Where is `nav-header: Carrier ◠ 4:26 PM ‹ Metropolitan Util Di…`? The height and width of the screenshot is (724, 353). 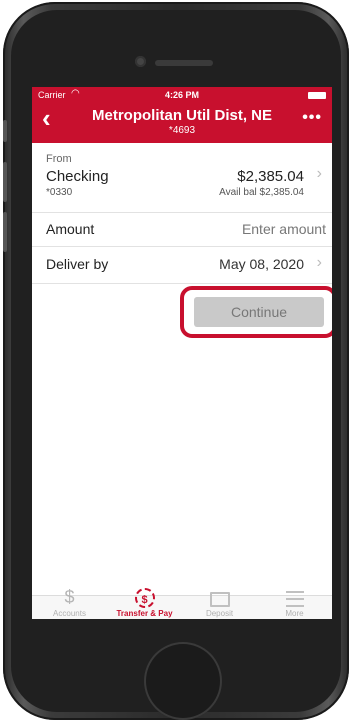 nav-header: Carrier ◠ 4:26 PM ‹ Metropolitan Util Di… is located at coordinates (182, 115).